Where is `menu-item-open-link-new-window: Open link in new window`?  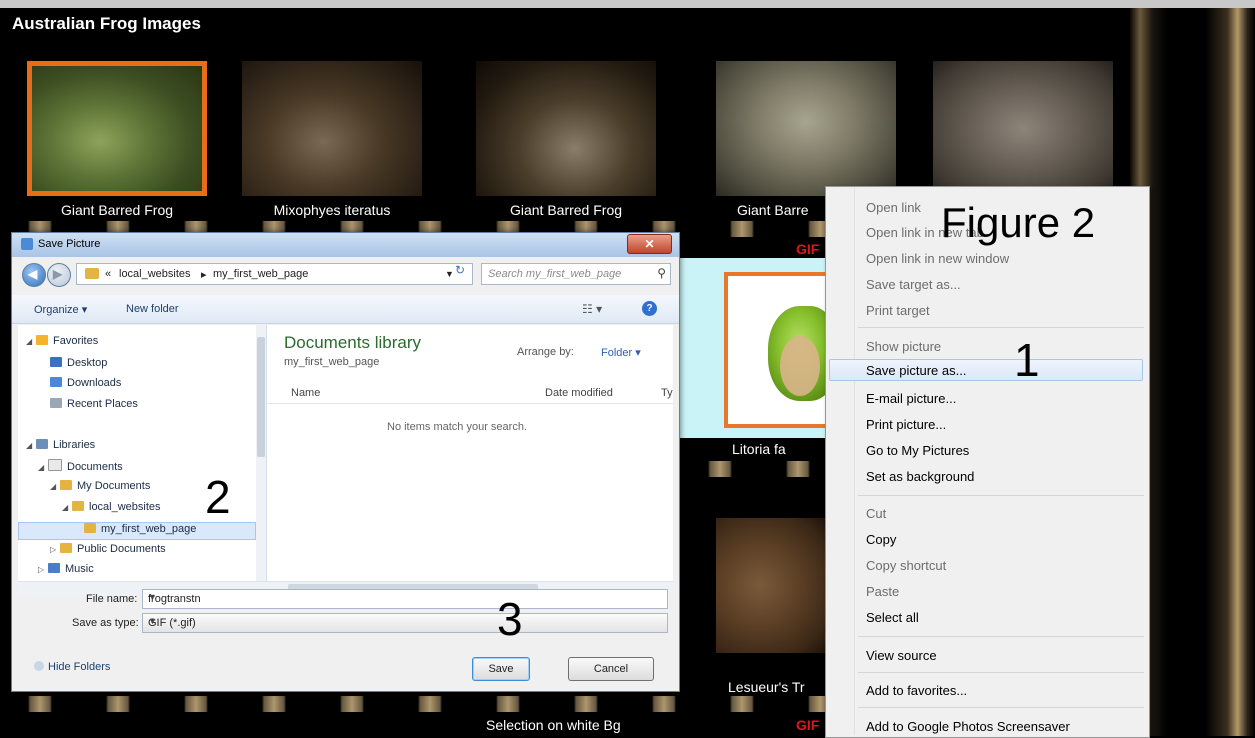 menu-item-open-link-new-window: Open link in new window is located at coordinates (937, 258).